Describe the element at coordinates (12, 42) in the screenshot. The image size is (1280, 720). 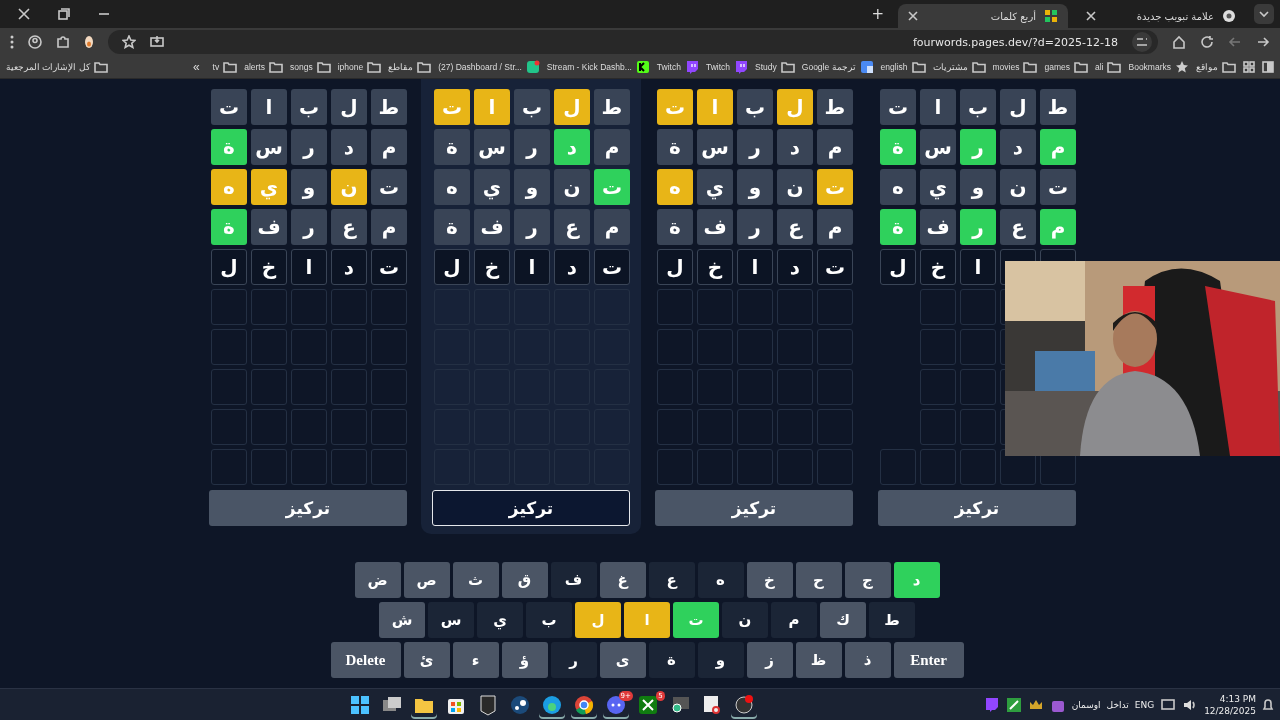
I see `menu-icon` at that location.